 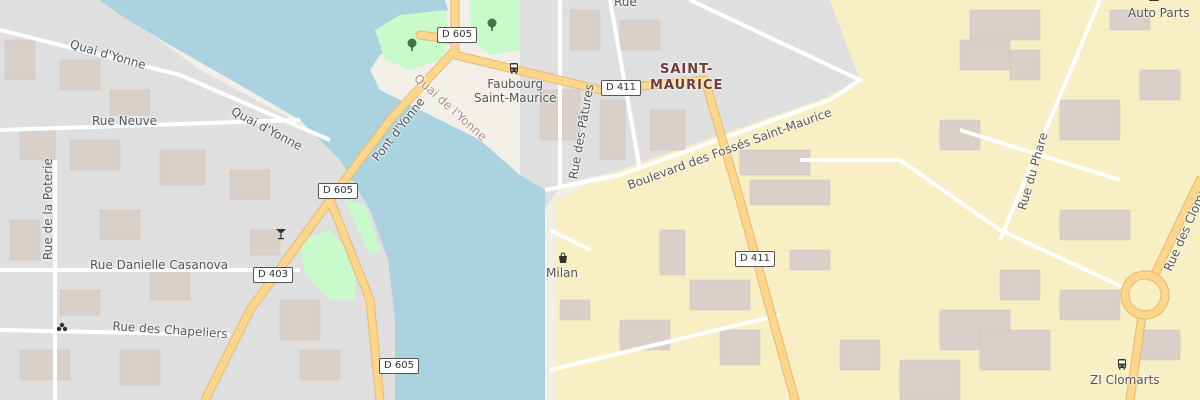 I want to click on bus-stop-icon-clomarts, so click(x=1122, y=365).